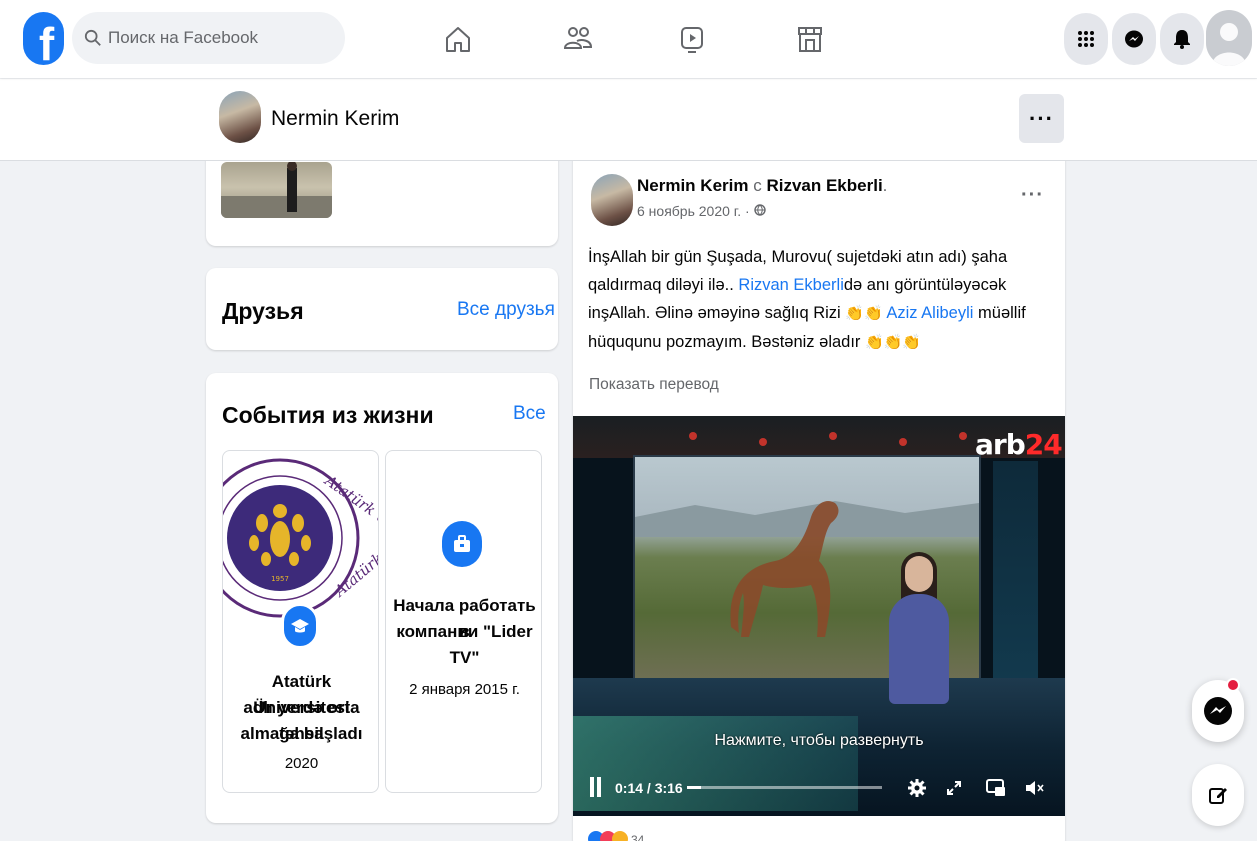 Image resolution: width=1257 pixels, height=841 pixels. What do you see at coordinates (464, 689) in the screenshot?
I see `event-work-date: 2 января 2015 г.` at bounding box center [464, 689].